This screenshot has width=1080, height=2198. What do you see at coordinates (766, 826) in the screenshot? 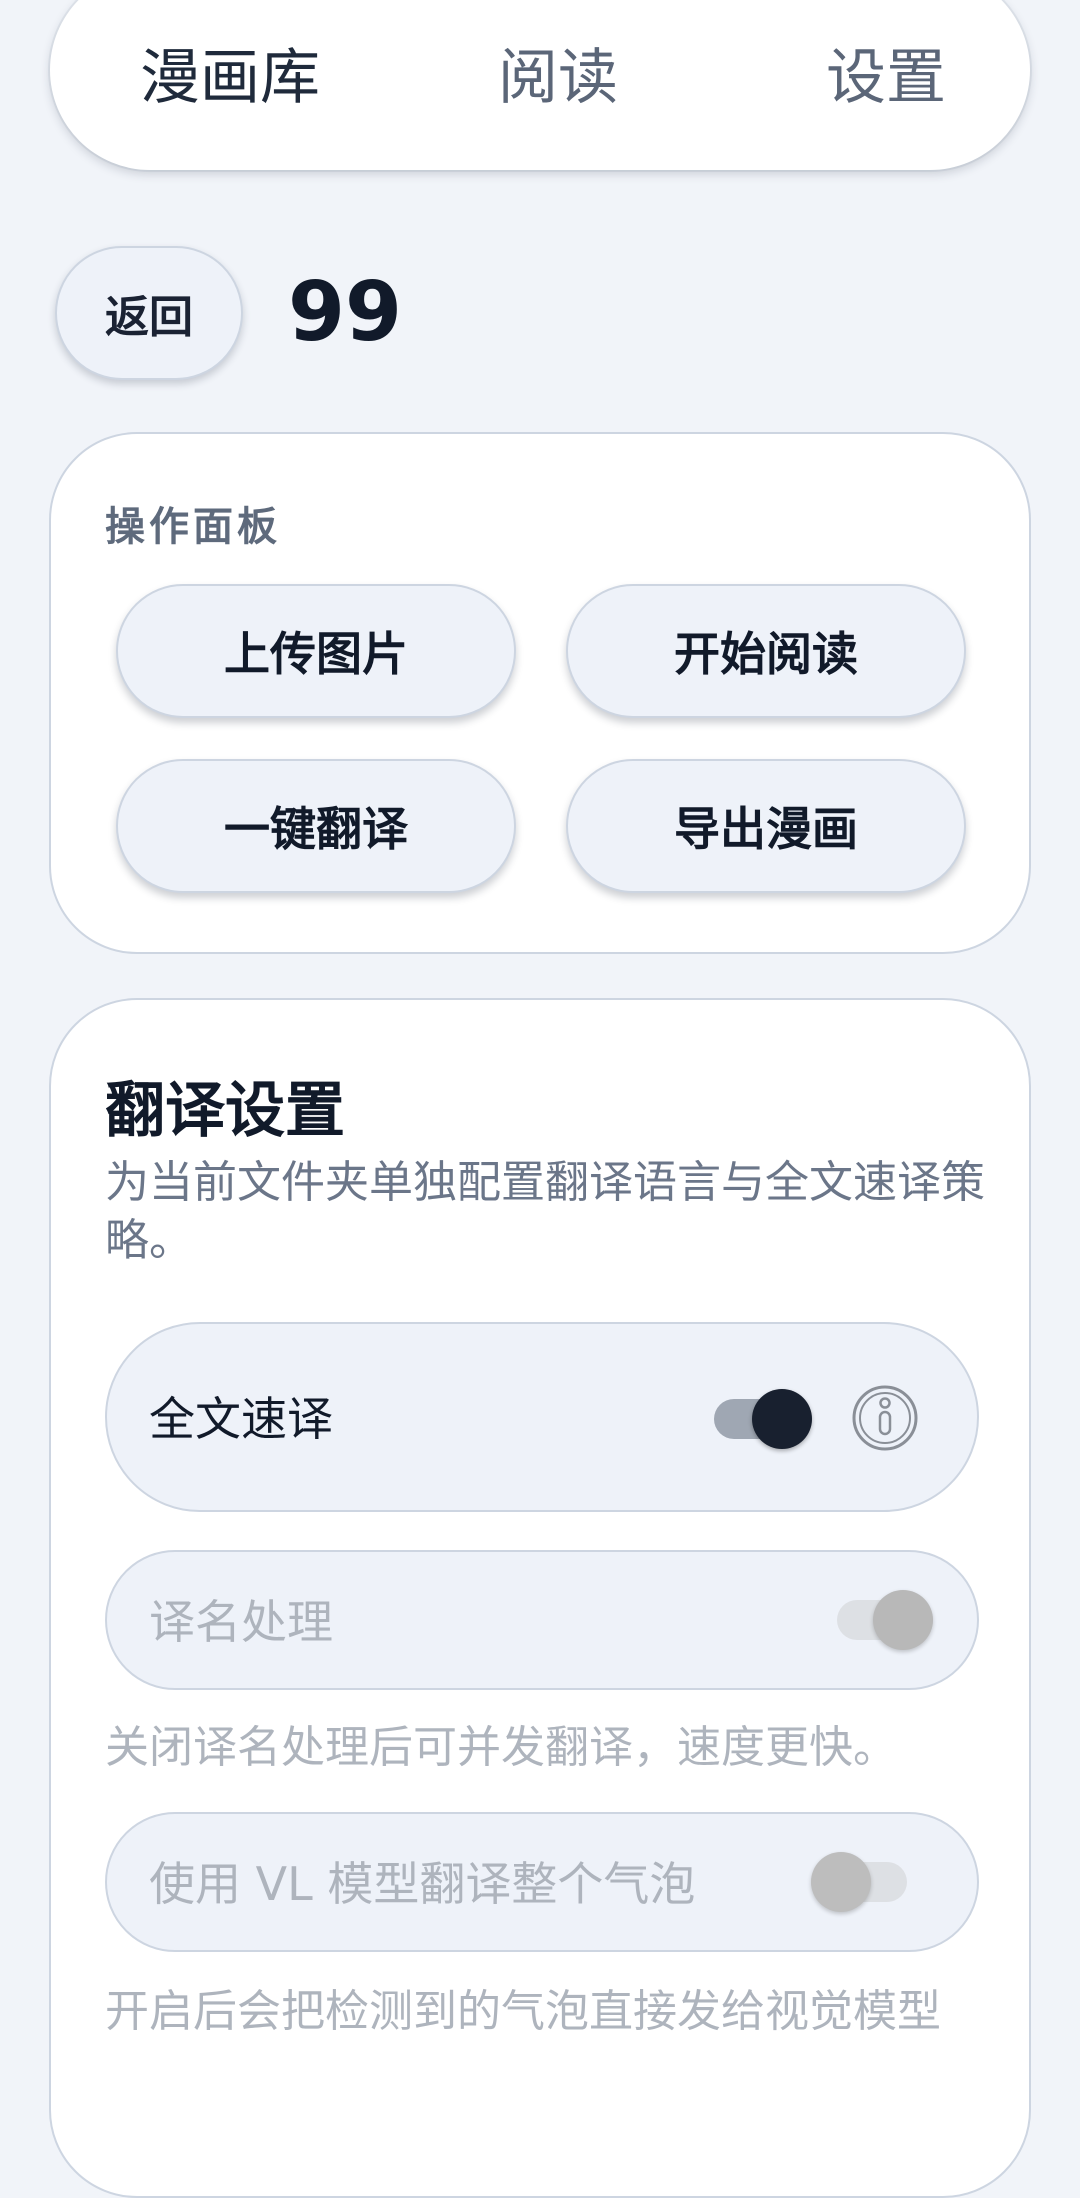
I see `export-comic-button: 导出漫画` at bounding box center [766, 826].